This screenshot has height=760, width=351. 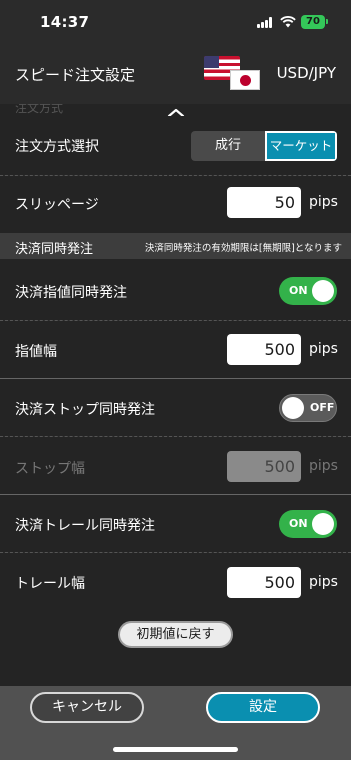 I want to click on trail-width-input: 500, so click(x=264, y=582).